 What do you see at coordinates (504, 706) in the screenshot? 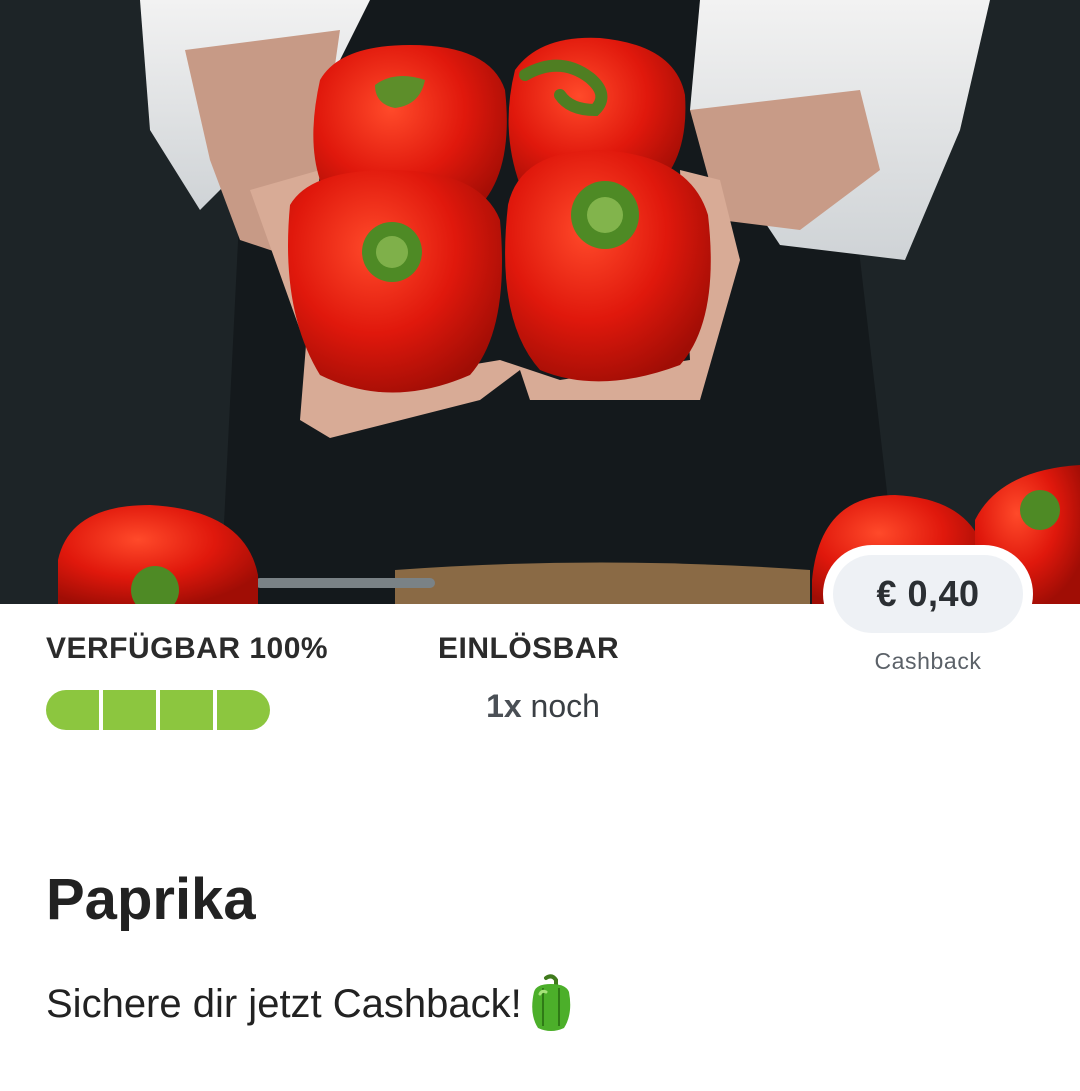
I see `redeemable-count-value: 1x` at bounding box center [504, 706].